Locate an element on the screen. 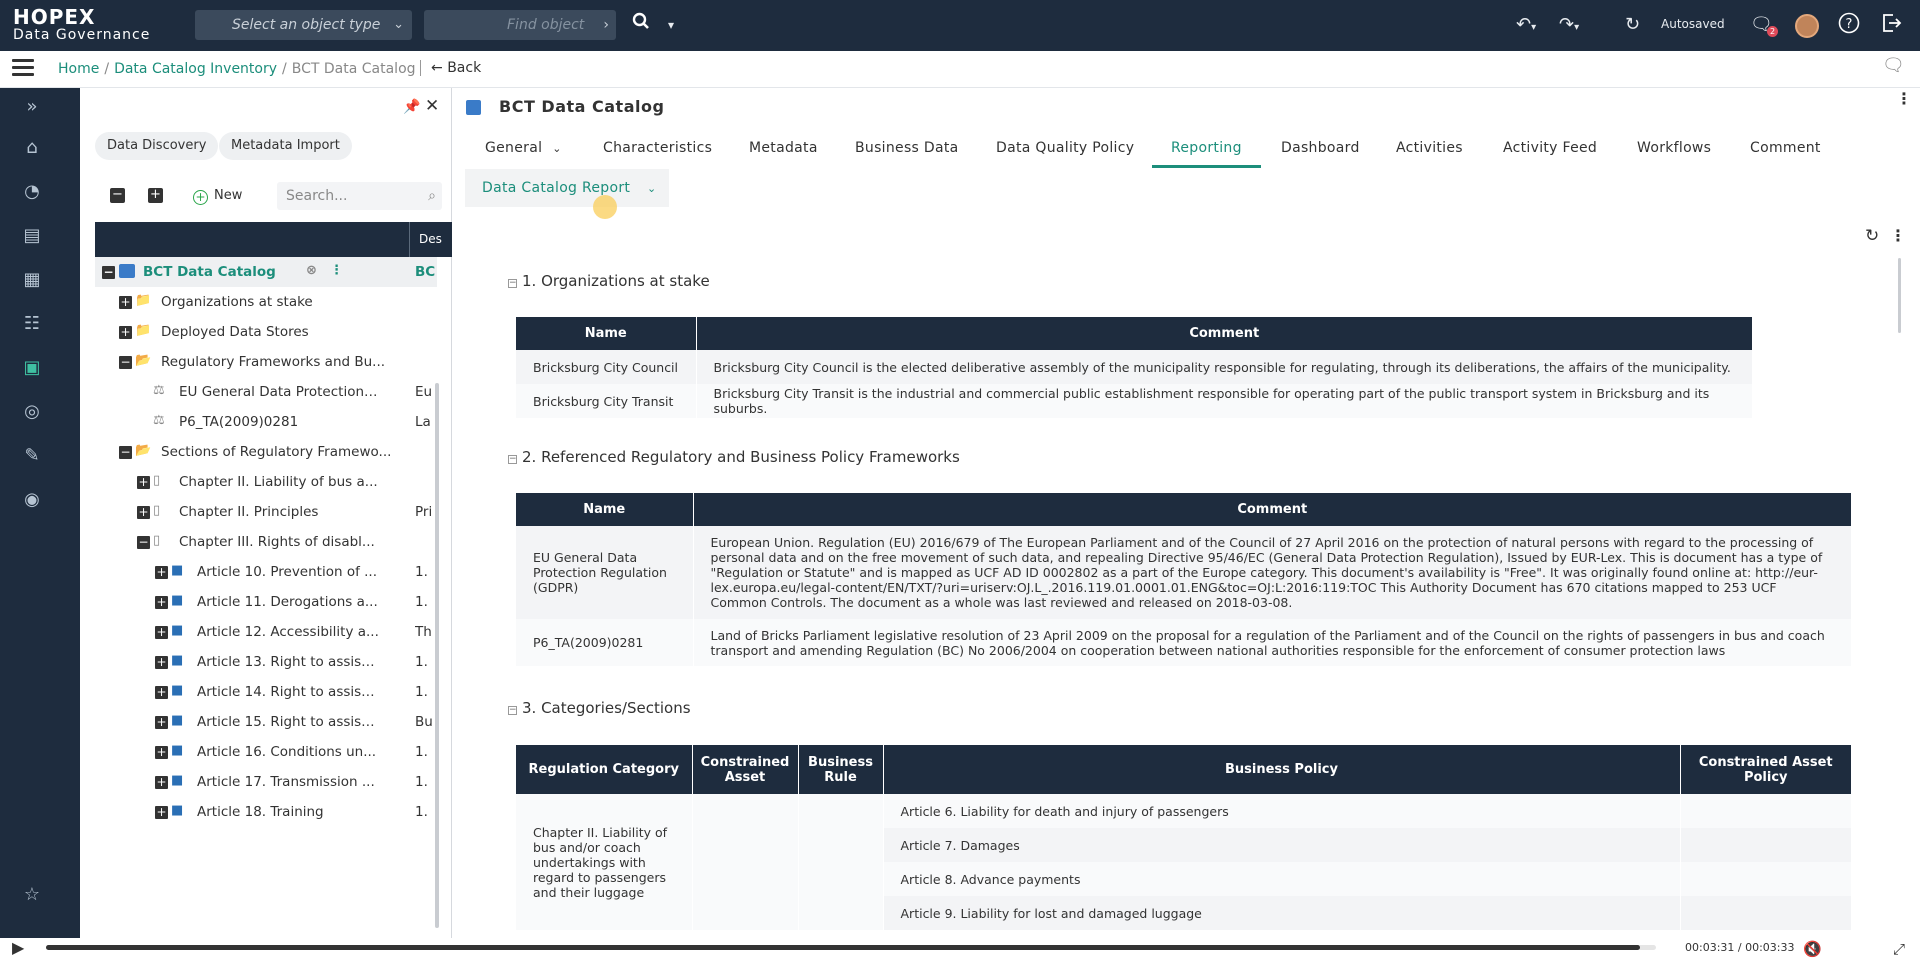 The width and height of the screenshot is (1920, 971). search-icon: ⌕ is located at coordinates (432, 196).